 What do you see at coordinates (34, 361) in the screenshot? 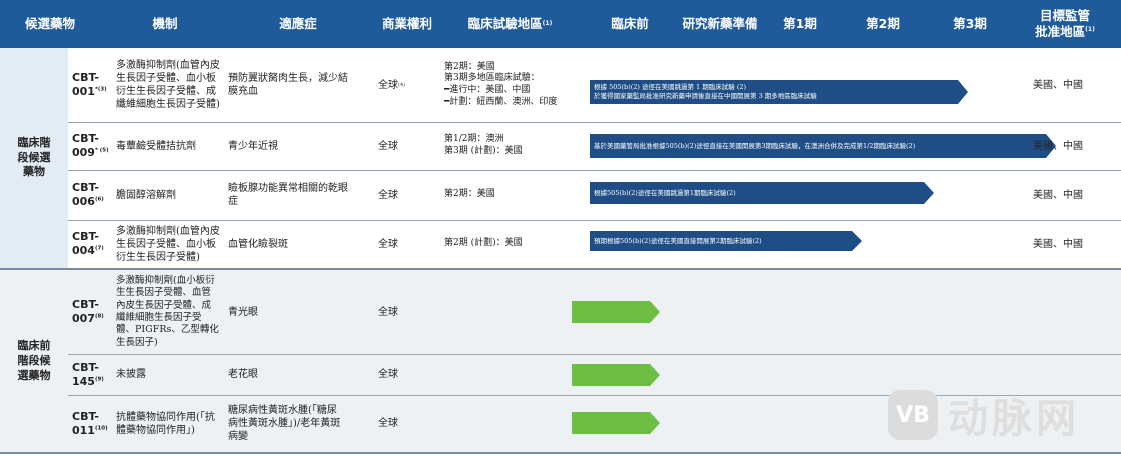
I see `category-preclinical: 臨床前階段候選藥物` at bounding box center [34, 361].